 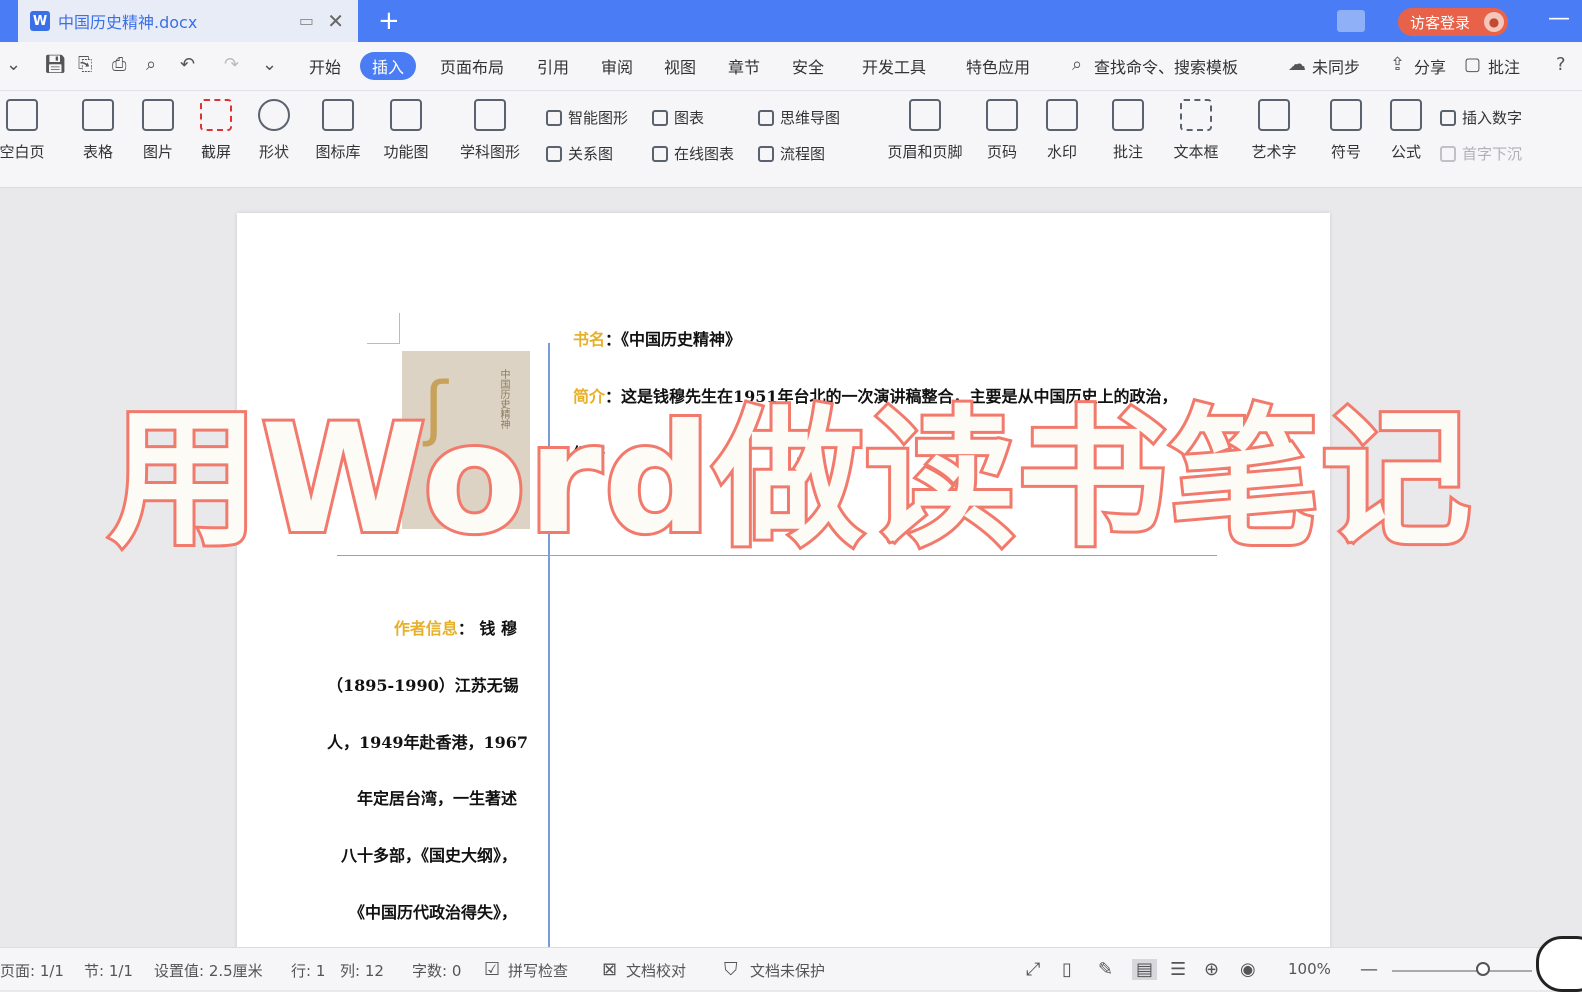 What do you see at coordinates (1351, 21) in the screenshot?
I see `window-badge-icon` at bounding box center [1351, 21].